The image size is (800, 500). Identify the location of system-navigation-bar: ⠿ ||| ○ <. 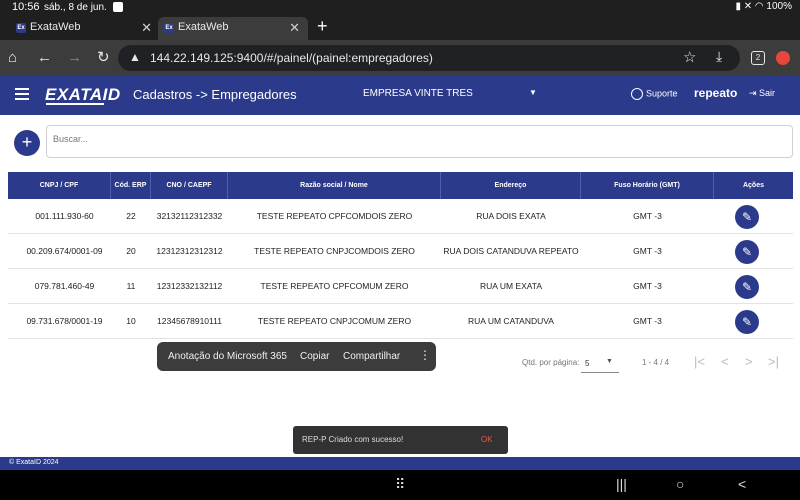
(400, 485).